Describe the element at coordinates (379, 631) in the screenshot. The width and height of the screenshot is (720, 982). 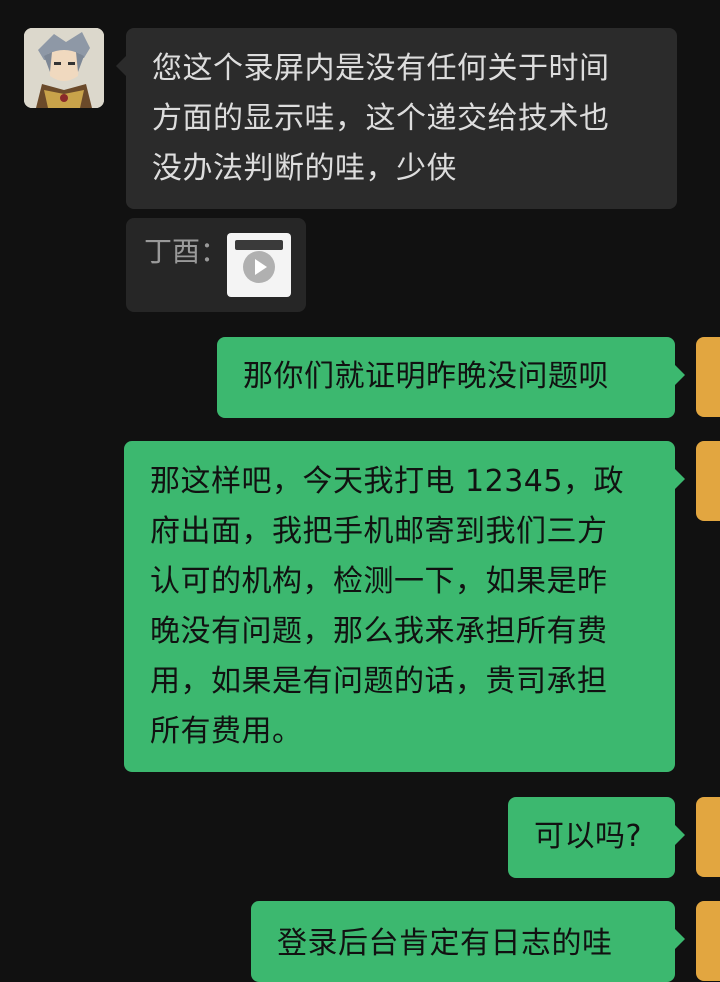
I see `message-line: 晚没有问题，那么我来承担所有费` at that location.